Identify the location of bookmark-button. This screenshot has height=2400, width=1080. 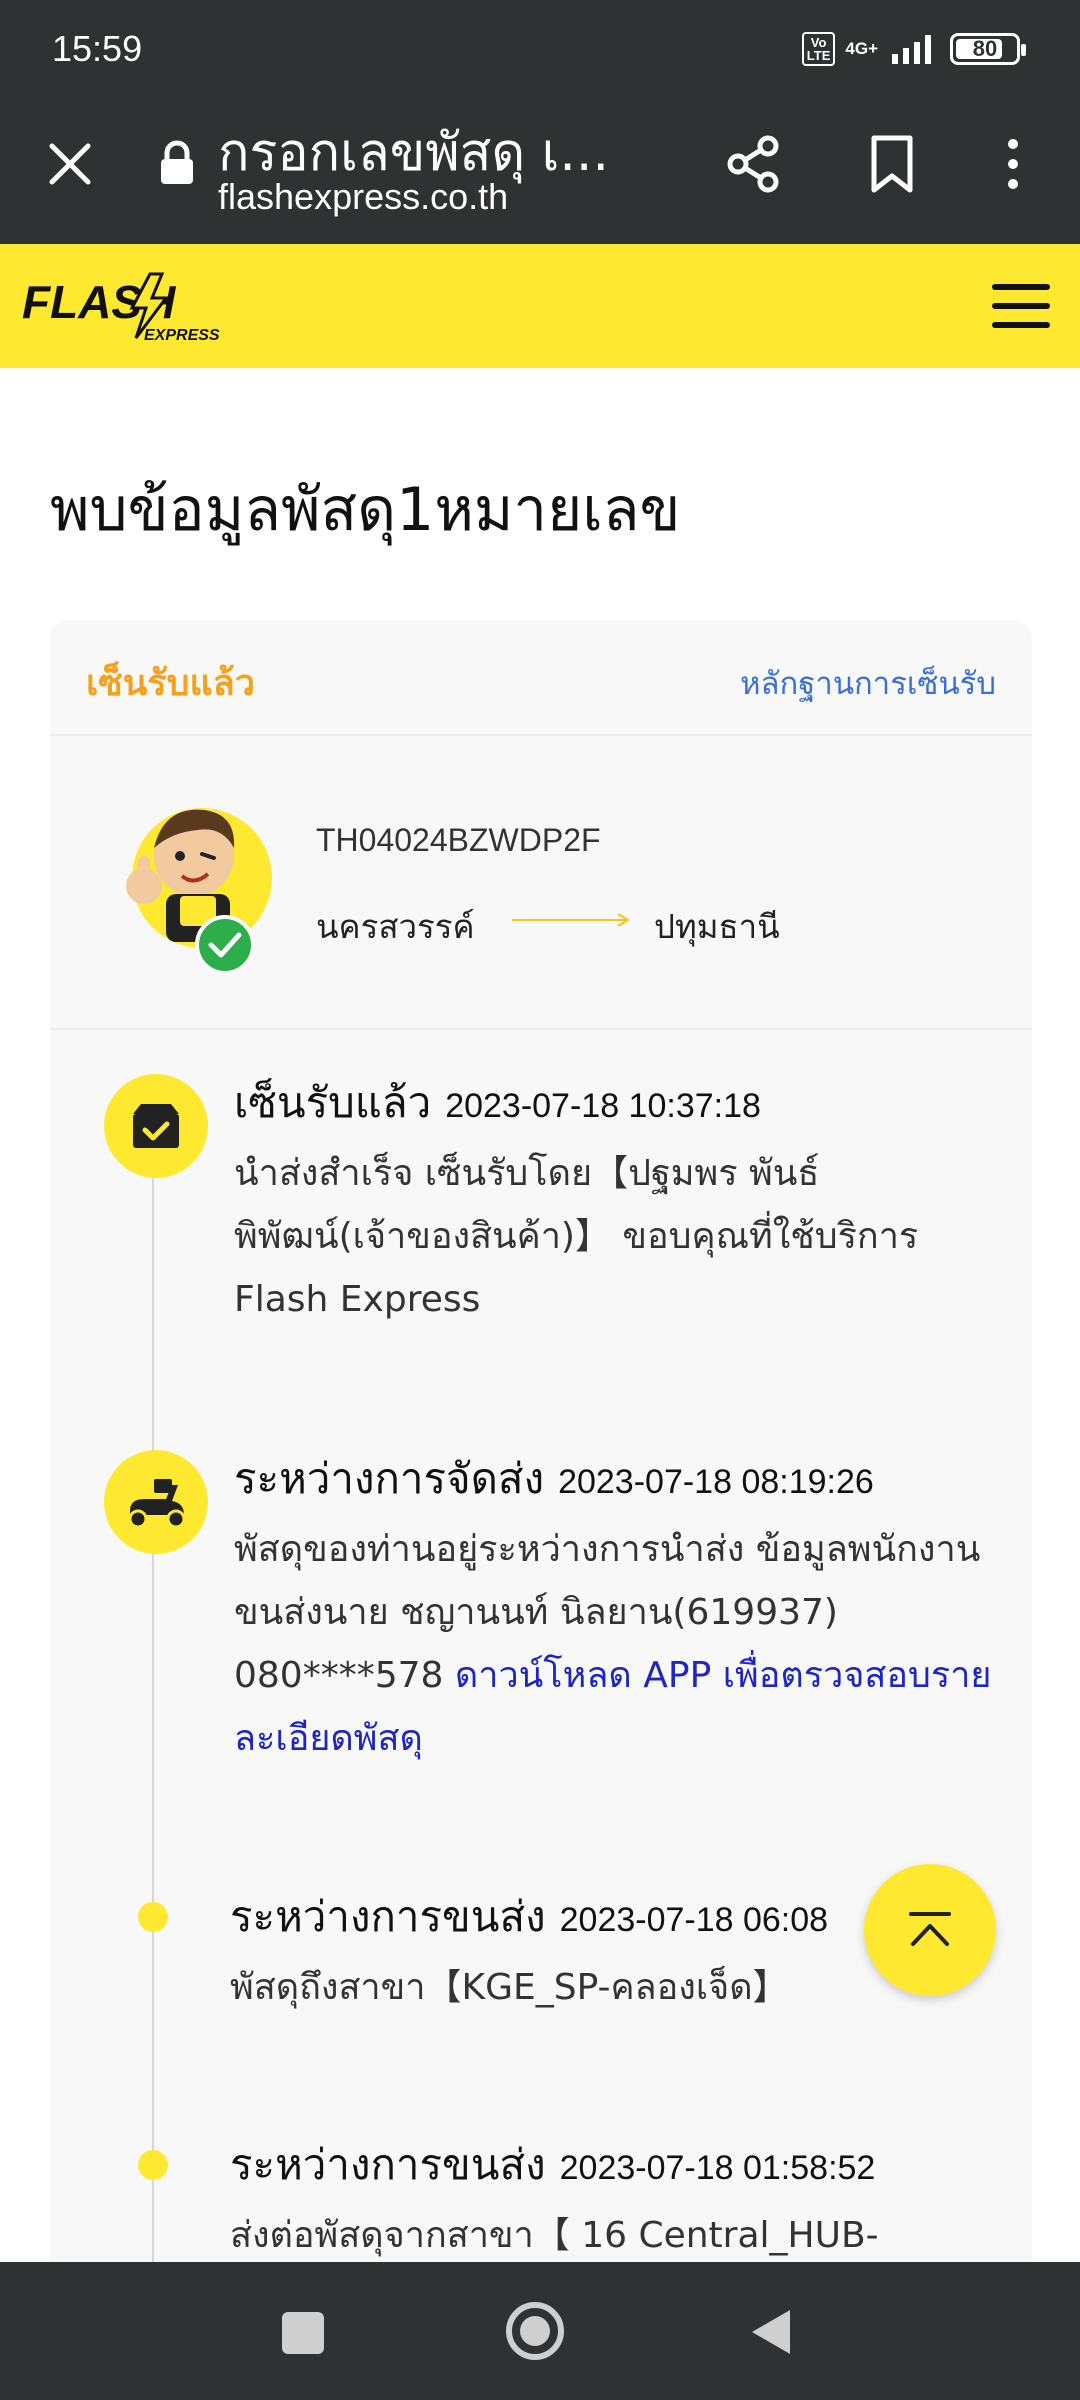
(892, 164).